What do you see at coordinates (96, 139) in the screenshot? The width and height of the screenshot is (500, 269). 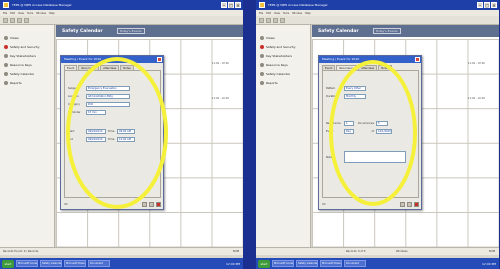 I see `end-date-field: 09/24/2010` at bounding box center [96, 139].